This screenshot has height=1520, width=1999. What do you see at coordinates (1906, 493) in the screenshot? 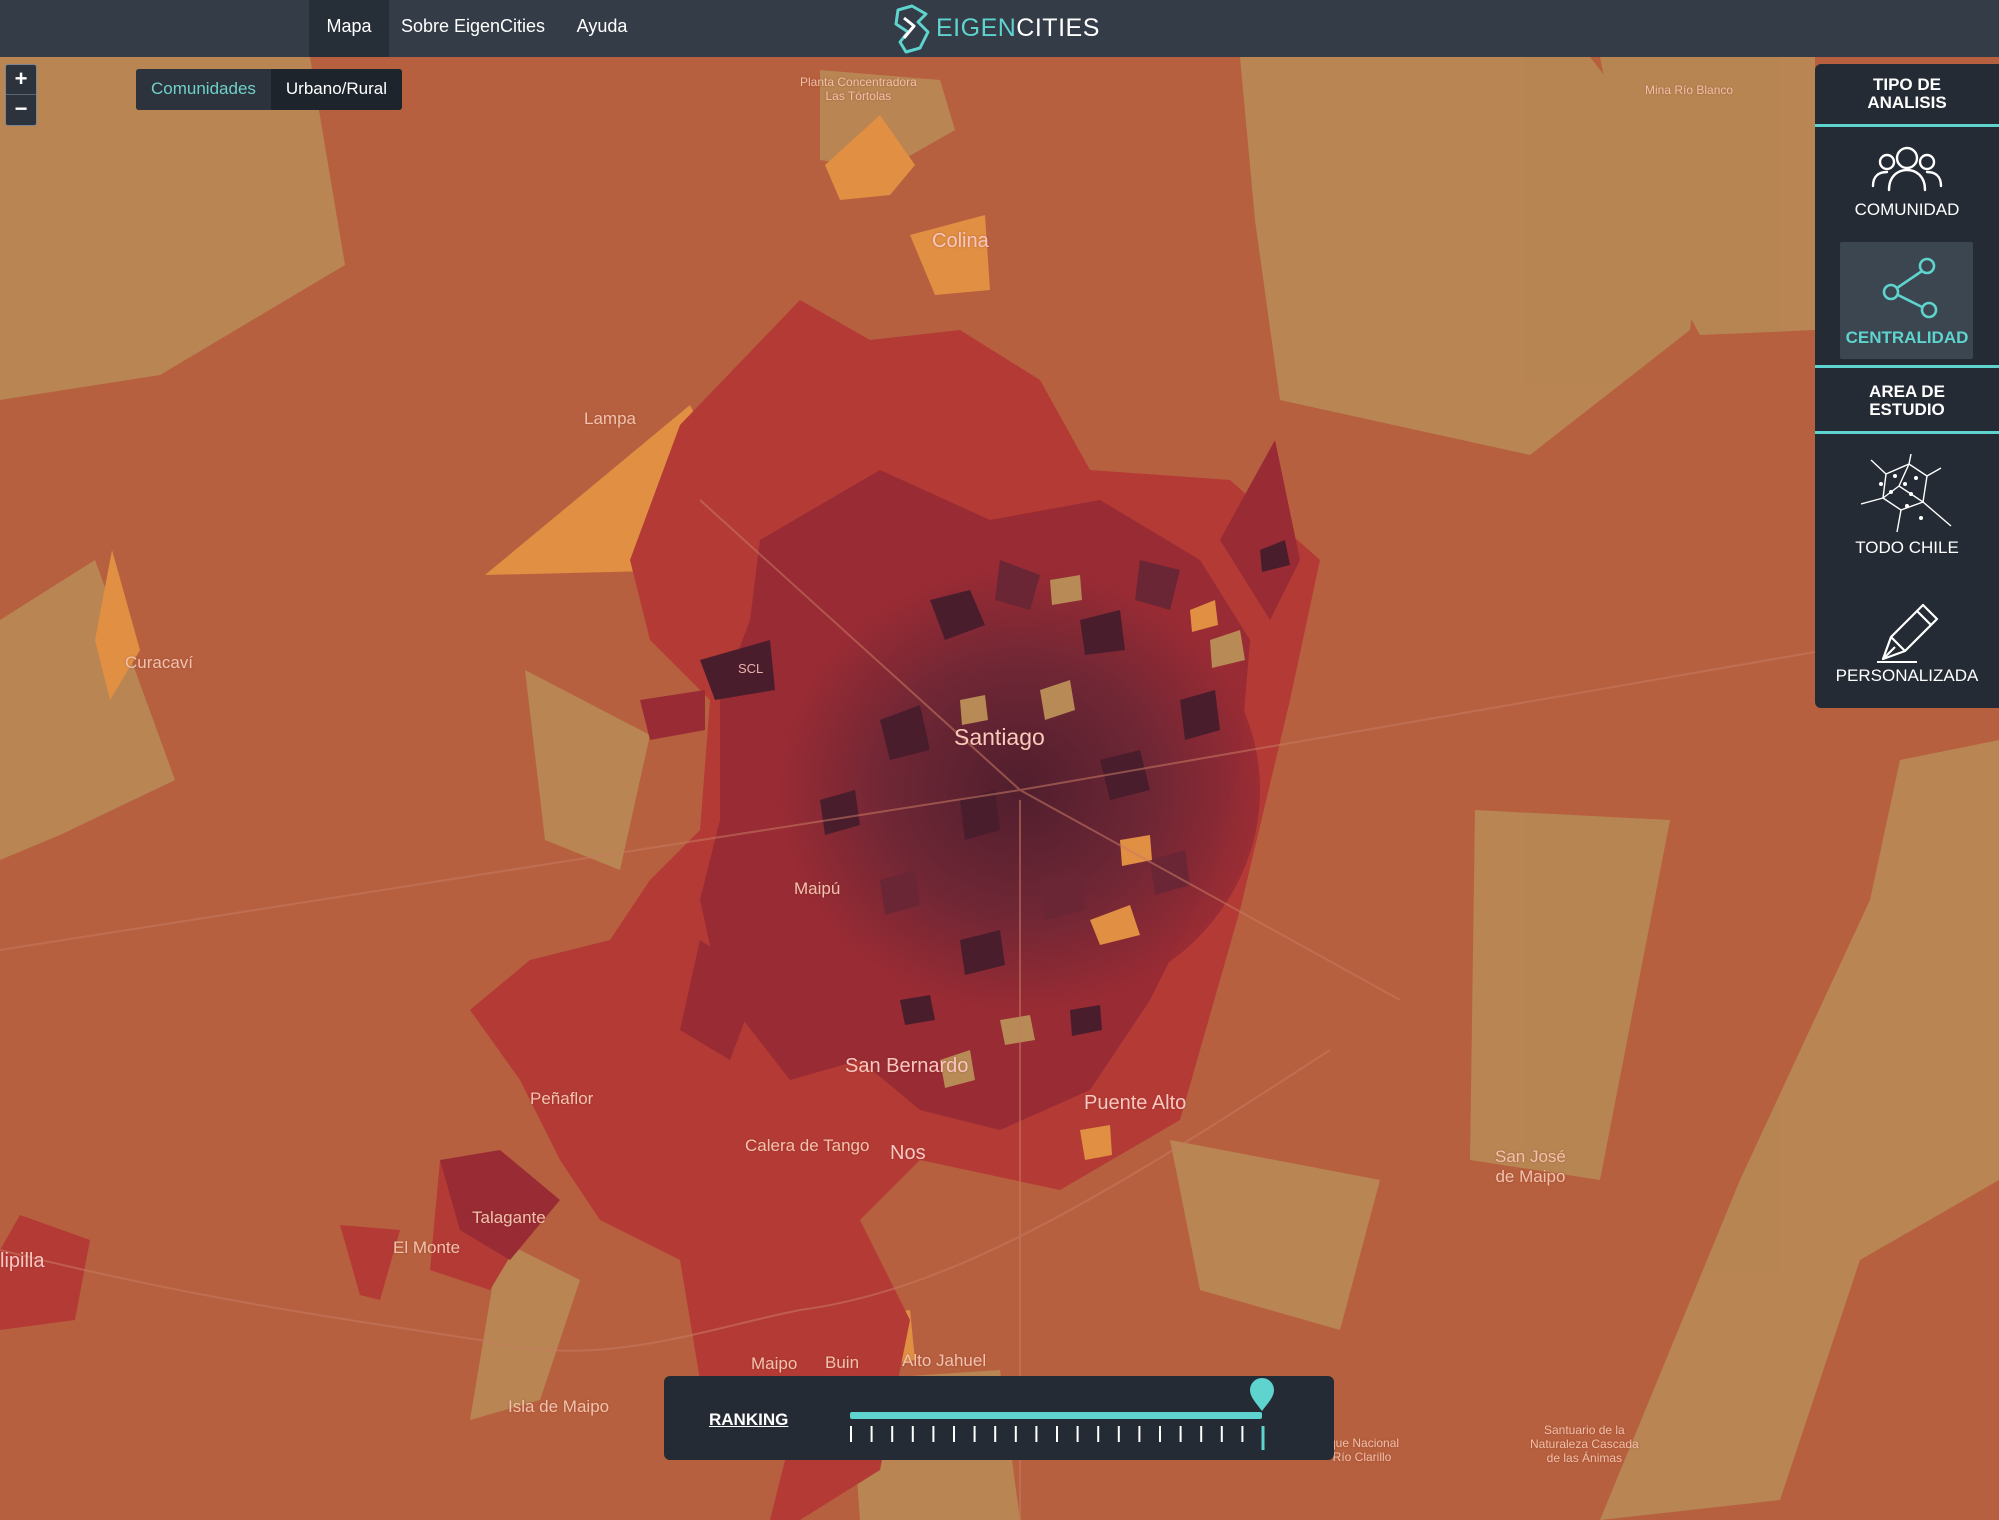
I see `voronoi-icon` at bounding box center [1906, 493].